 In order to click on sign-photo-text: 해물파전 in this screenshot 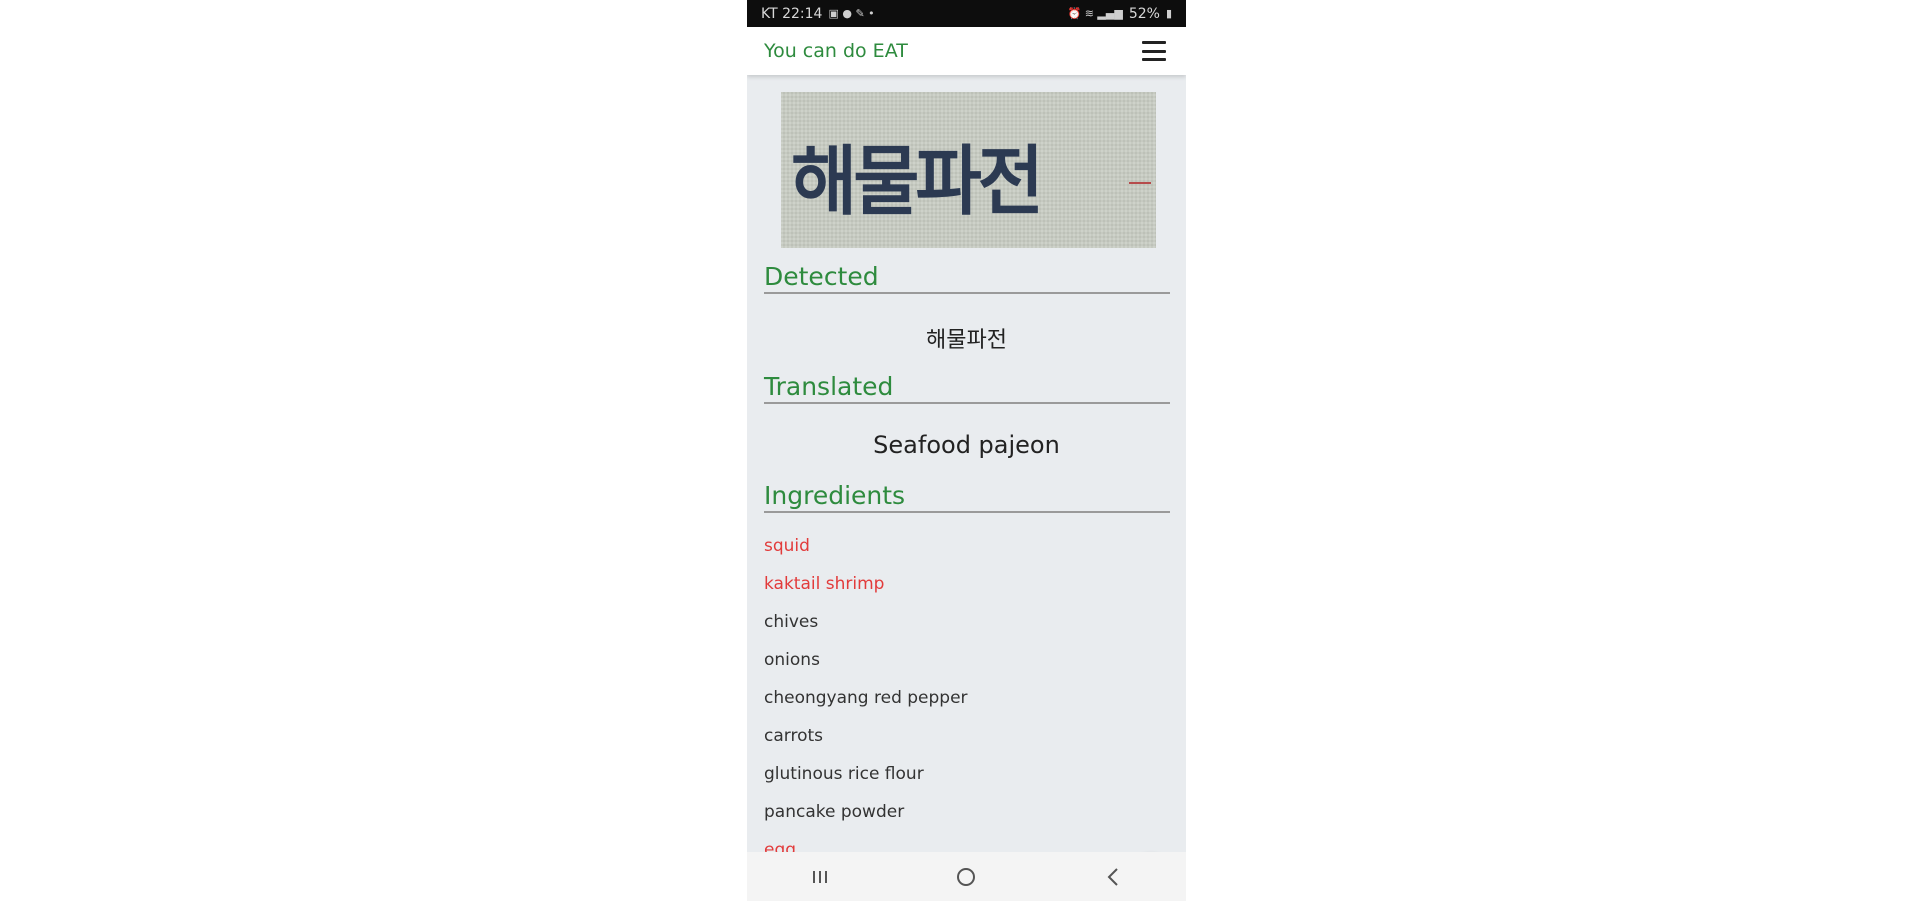, I will do `click(917, 181)`.